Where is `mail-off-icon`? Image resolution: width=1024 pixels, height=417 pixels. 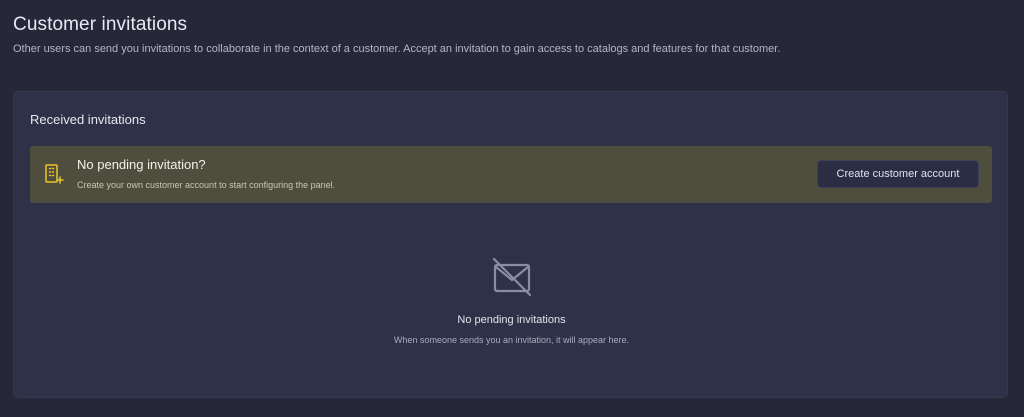 mail-off-icon is located at coordinates (512, 277).